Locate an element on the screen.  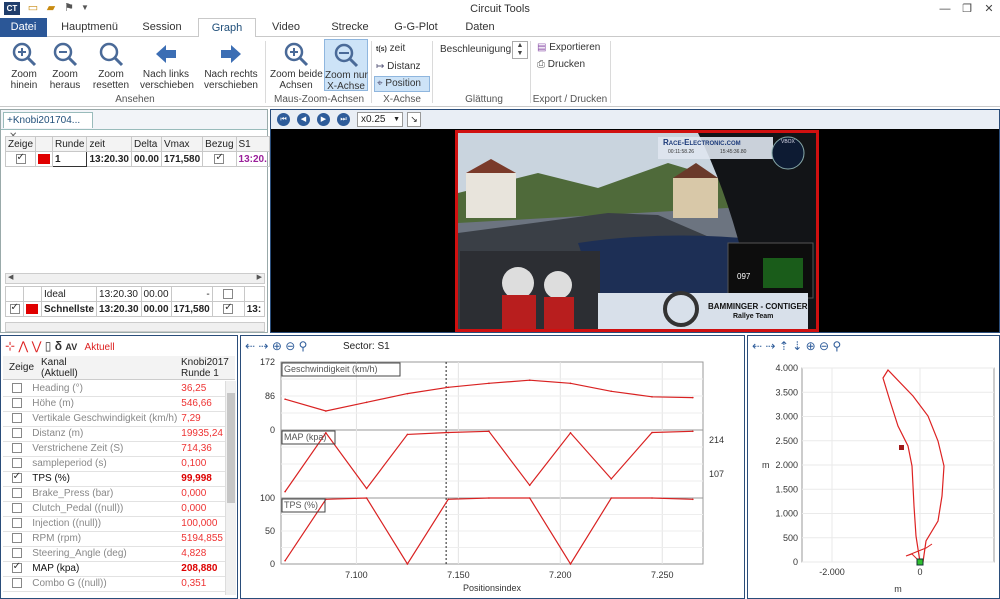
tab-datei: Datei is located at coordinates (23, 27).